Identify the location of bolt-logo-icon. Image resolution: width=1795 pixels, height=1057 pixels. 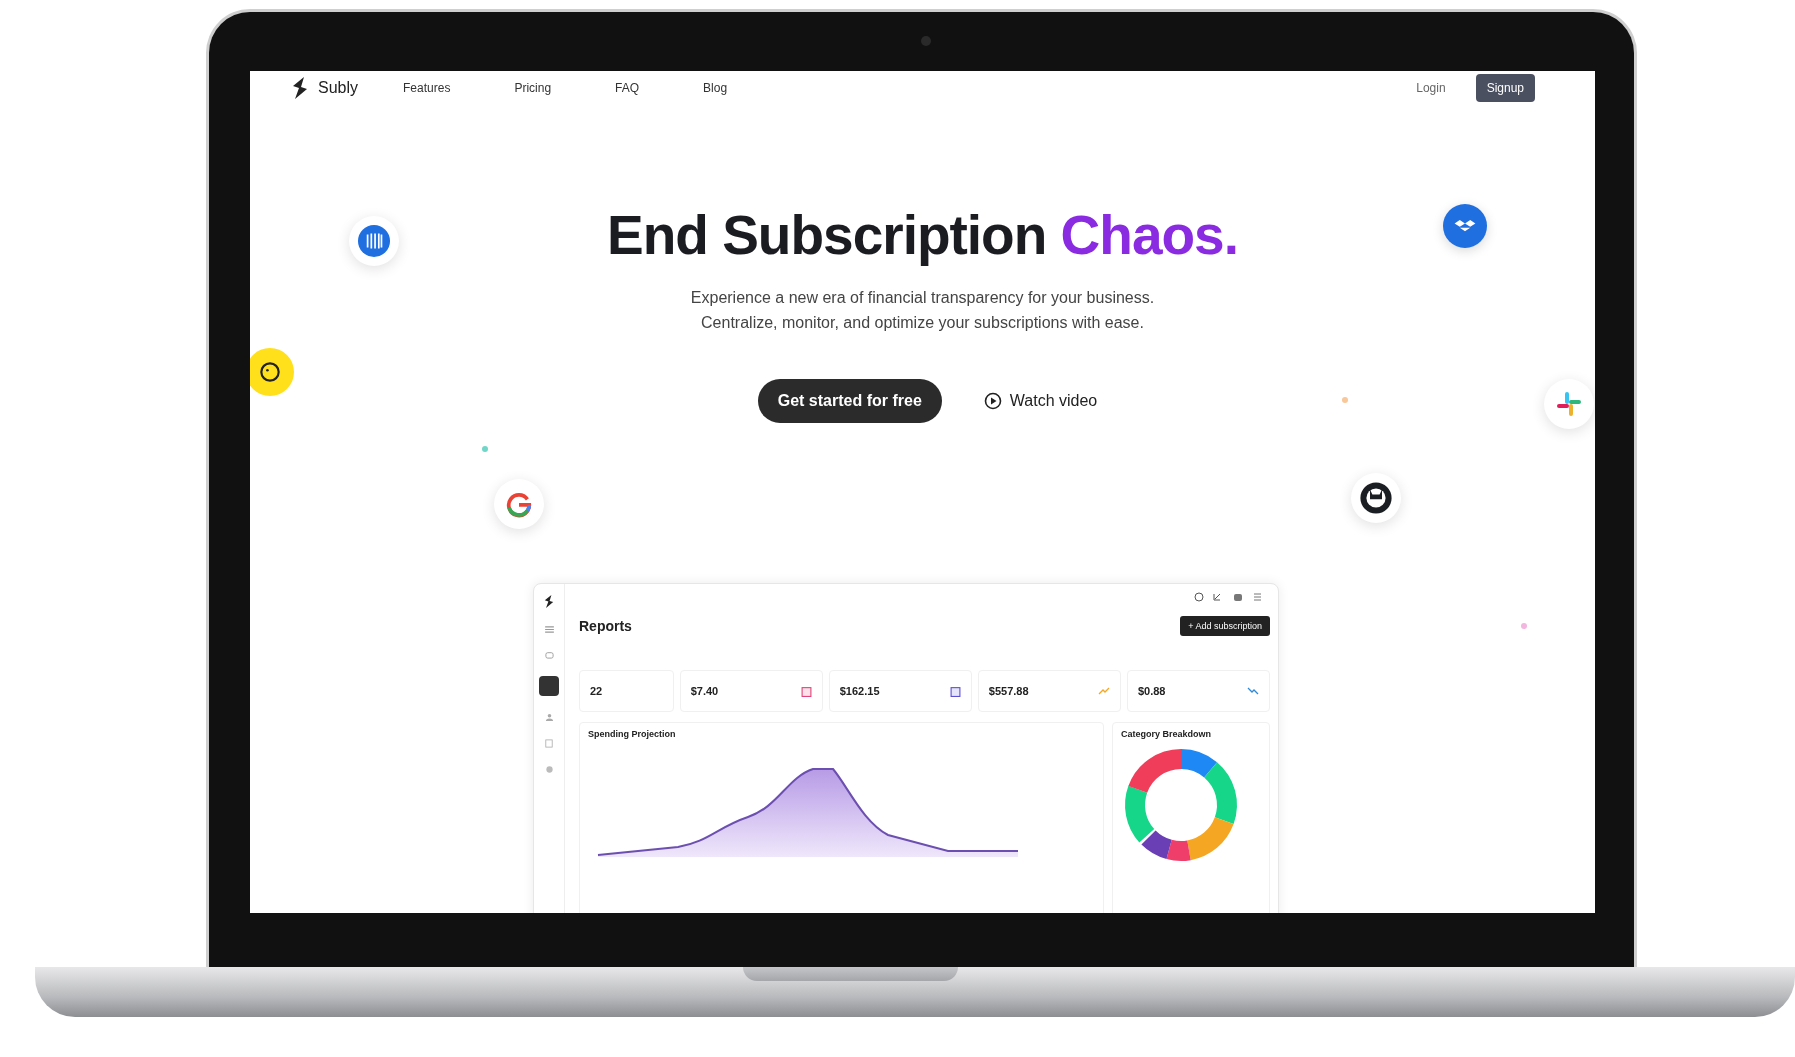
(549, 601).